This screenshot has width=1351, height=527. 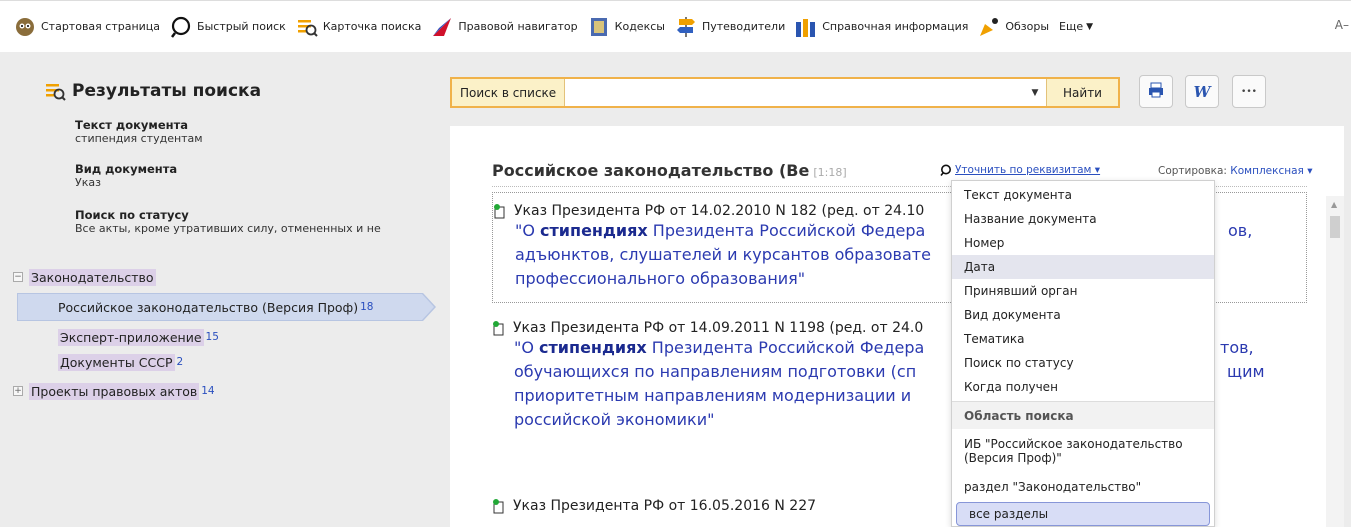 What do you see at coordinates (989, 27) in the screenshot?
I see `reviews-icon` at bounding box center [989, 27].